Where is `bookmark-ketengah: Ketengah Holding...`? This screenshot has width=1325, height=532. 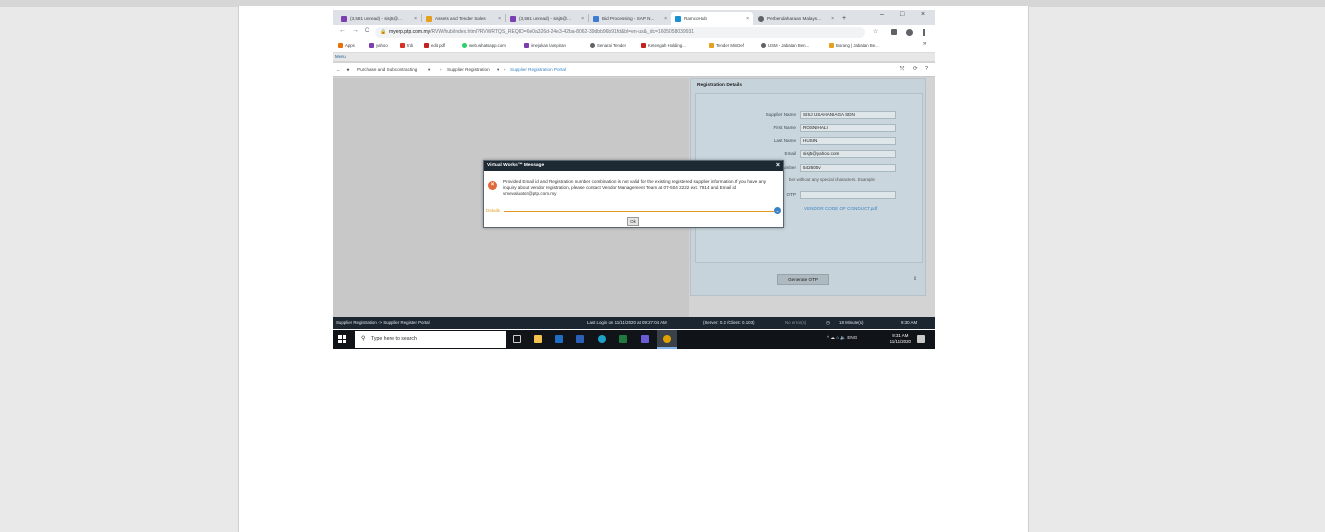 bookmark-ketengah: Ketengah Holding... is located at coordinates (663, 45).